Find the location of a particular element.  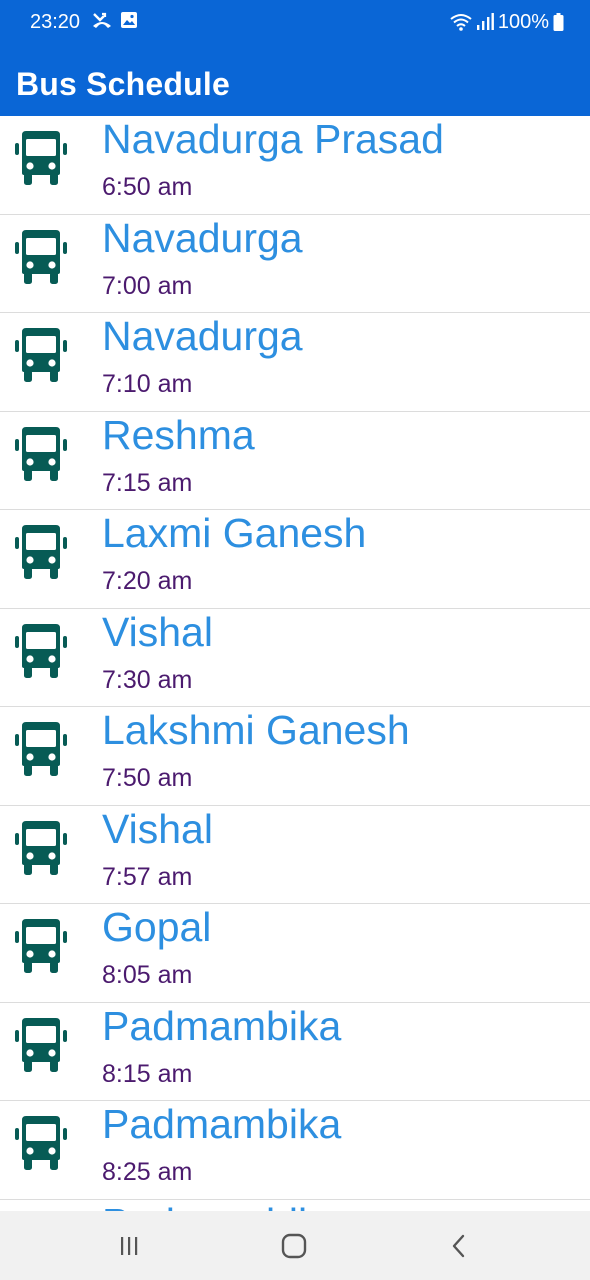

bus-name: Laxmi Ganesh is located at coordinates (234, 533).